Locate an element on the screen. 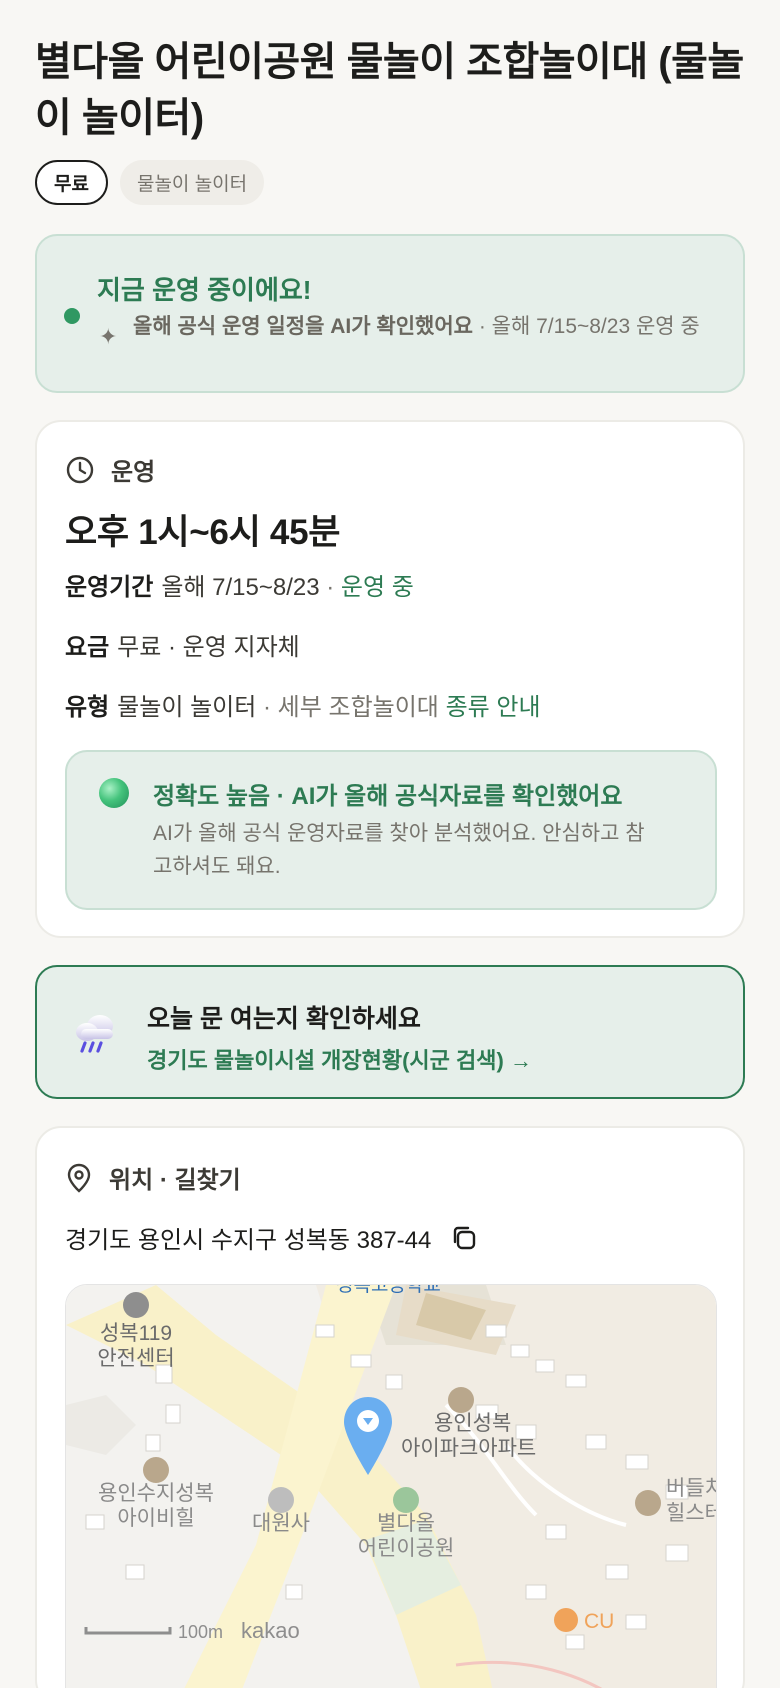 The image size is (780, 1688). address-row: 경기도 용인시 수지구 성복동 387-44 is located at coordinates (272, 1237).